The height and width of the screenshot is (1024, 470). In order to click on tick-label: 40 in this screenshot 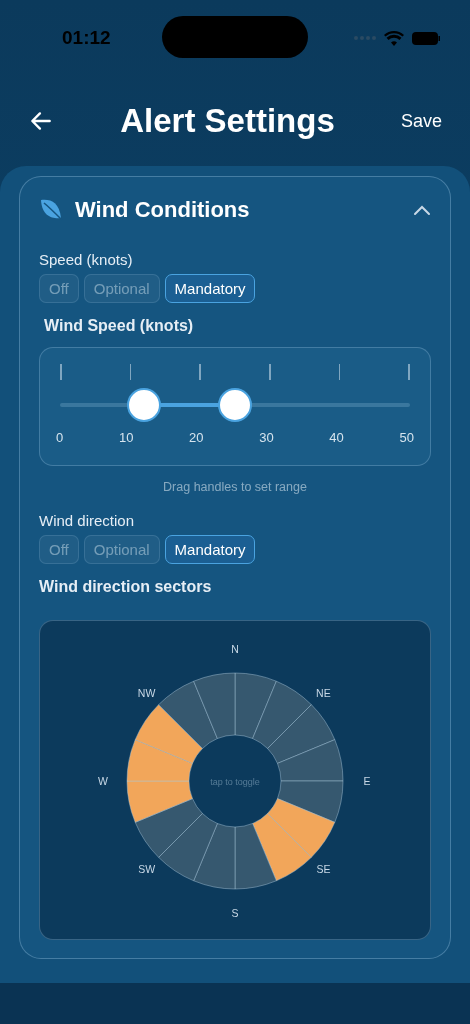, I will do `click(336, 437)`.